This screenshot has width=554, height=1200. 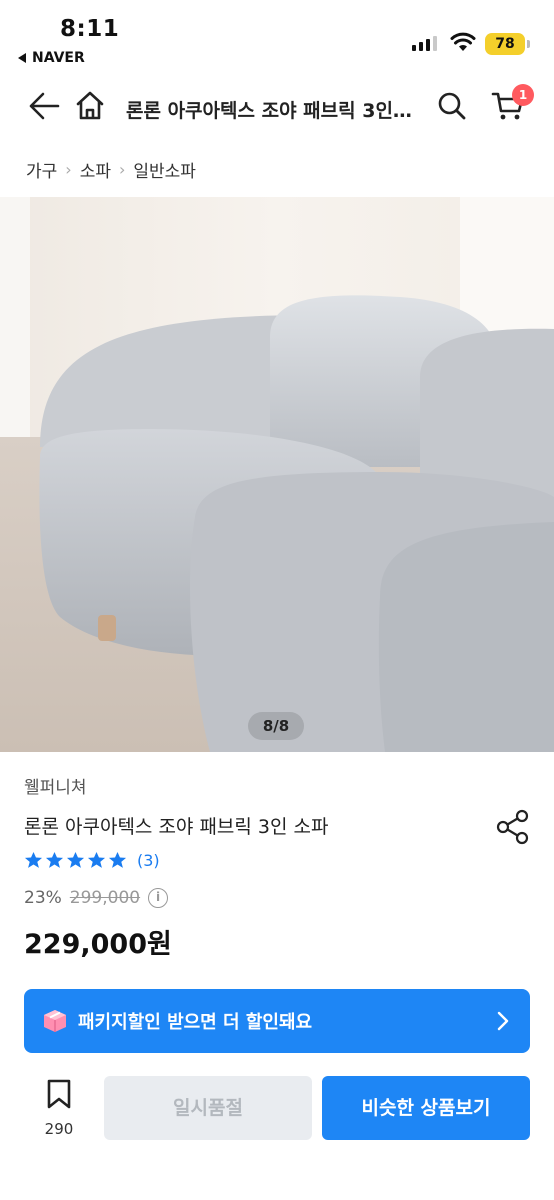 I want to click on original-price: 299,000, so click(x=105, y=898).